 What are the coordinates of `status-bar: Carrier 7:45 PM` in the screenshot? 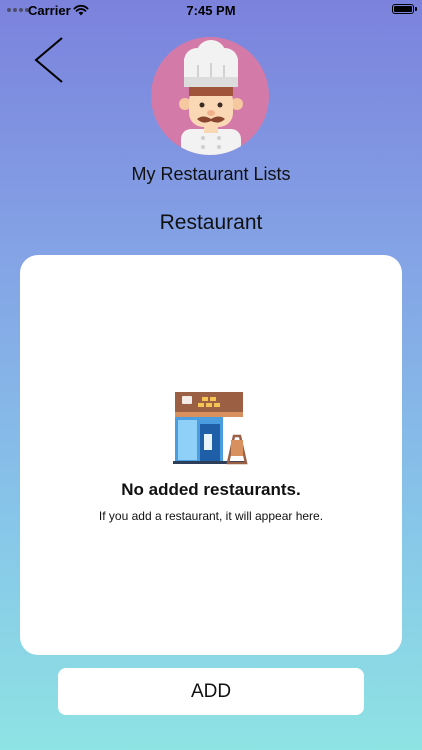 It's located at (211, 11).